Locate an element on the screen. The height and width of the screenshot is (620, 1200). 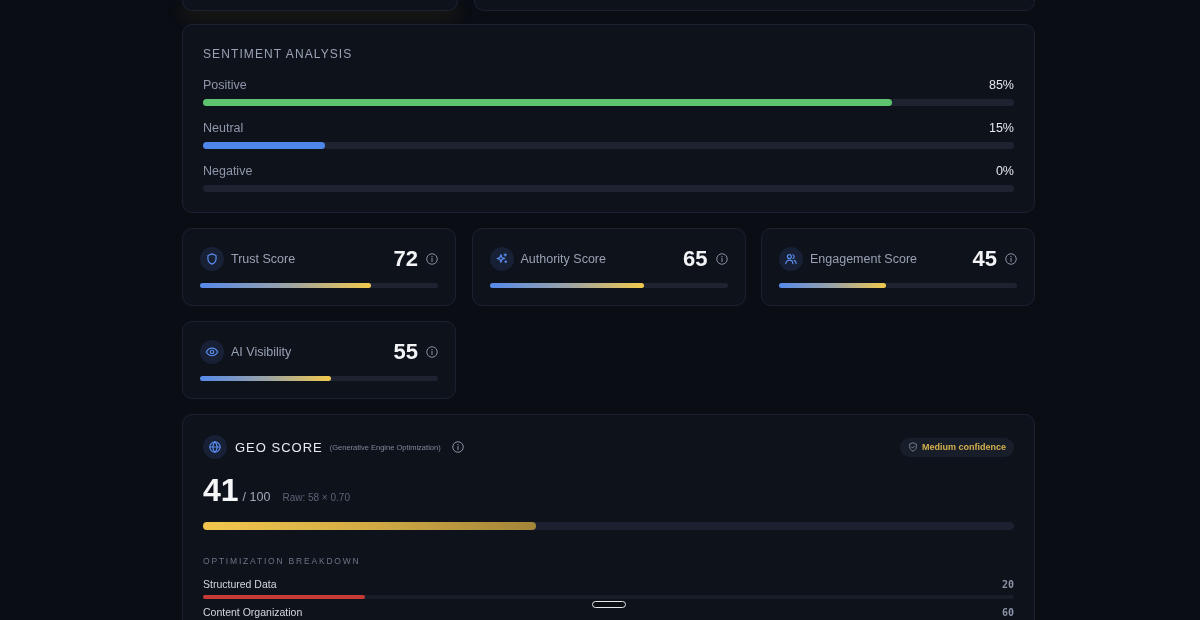
breakdown-title: OPTIMIZATION BREAKDOWN is located at coordinates (282, 561).